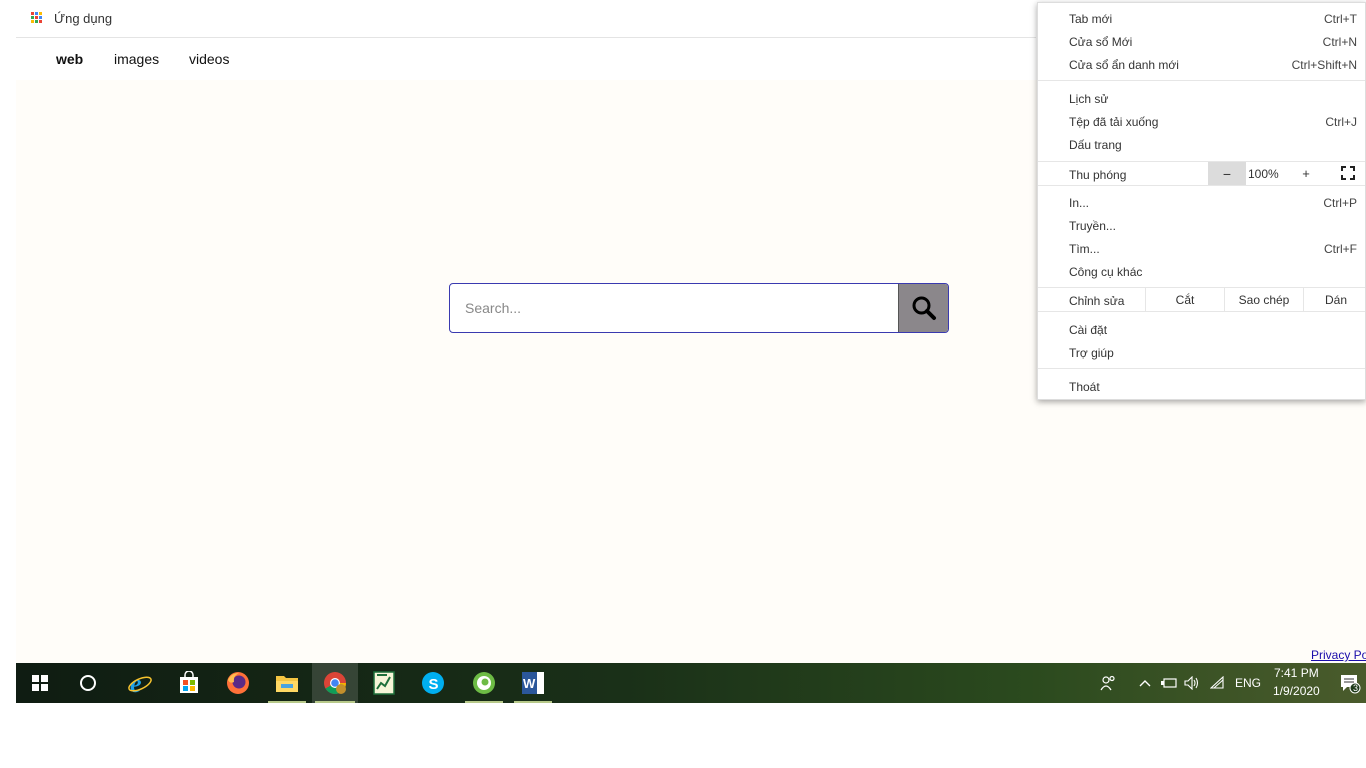  I want to click on notification-count: 3, so click(1356, 688).